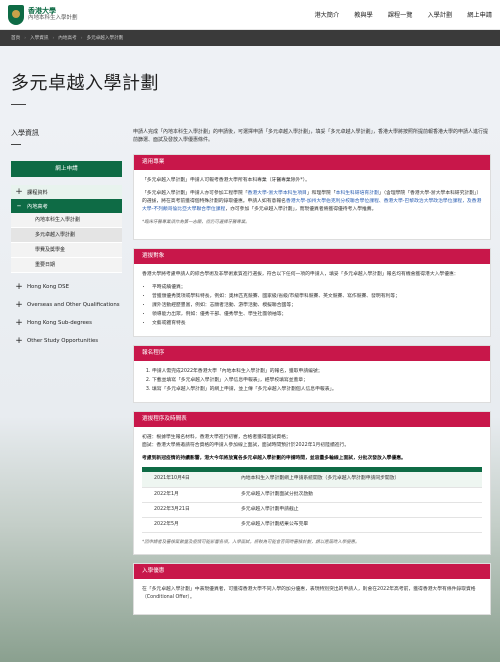 The height and width of the screenshot is (662, 500). I want to click on list-item: 課外活動經歷豐富，例如：志願者活動、游學活動、模擬聯合國等；, so click(317, 306).